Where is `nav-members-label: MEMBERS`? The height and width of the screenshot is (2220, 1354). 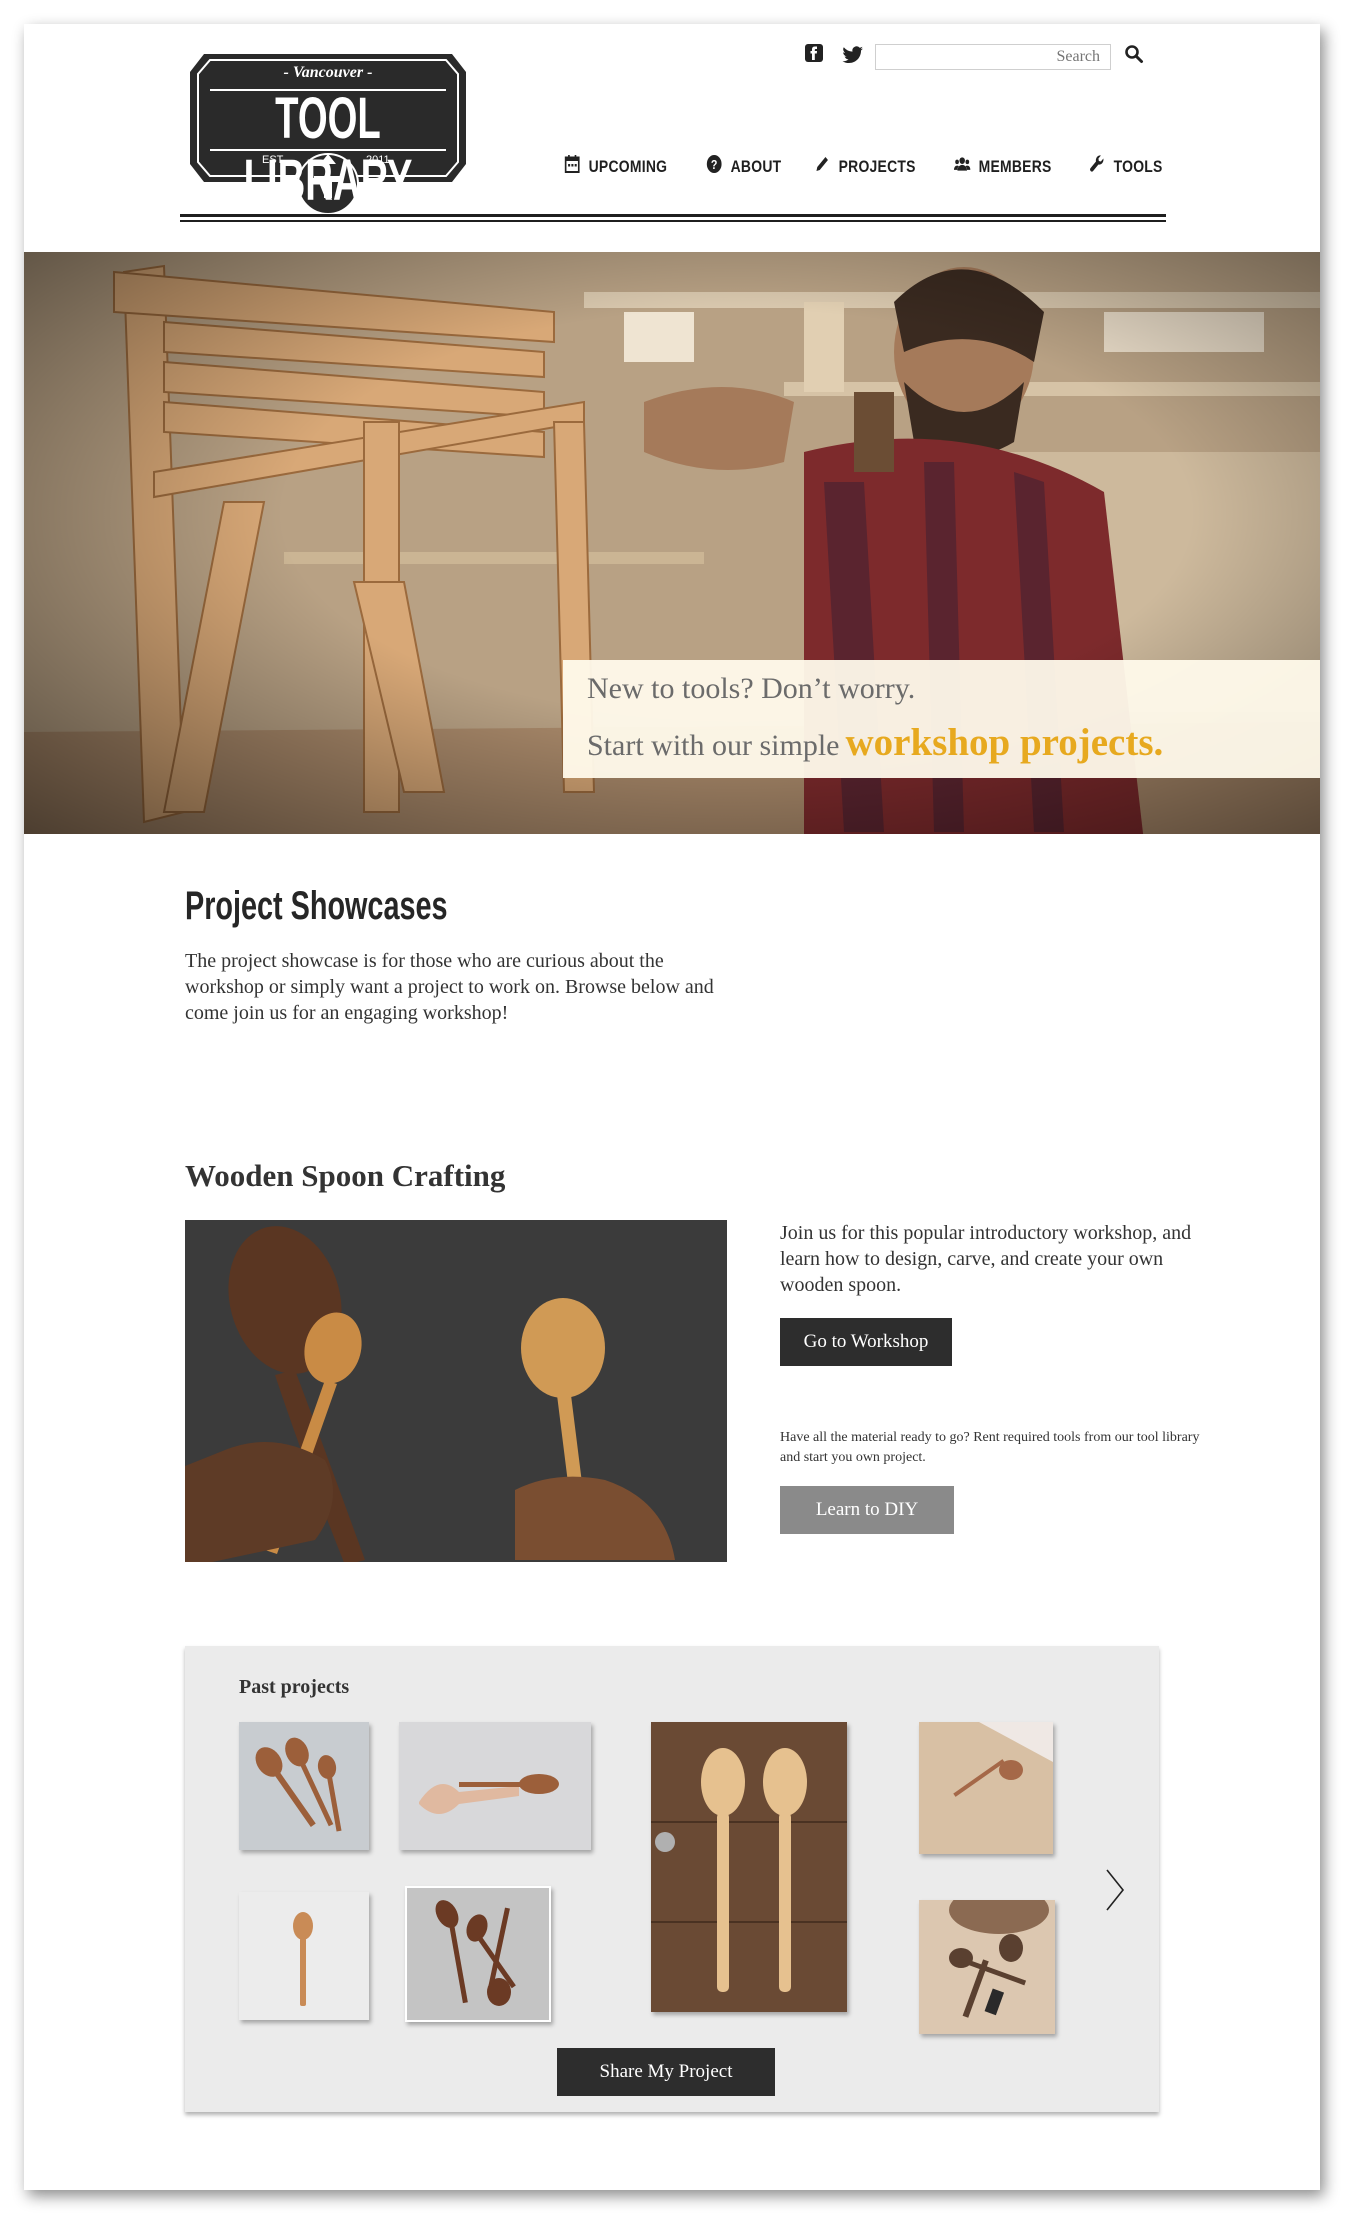 nav-members-label: MEMBERS is located at coordinates (1015, 166).